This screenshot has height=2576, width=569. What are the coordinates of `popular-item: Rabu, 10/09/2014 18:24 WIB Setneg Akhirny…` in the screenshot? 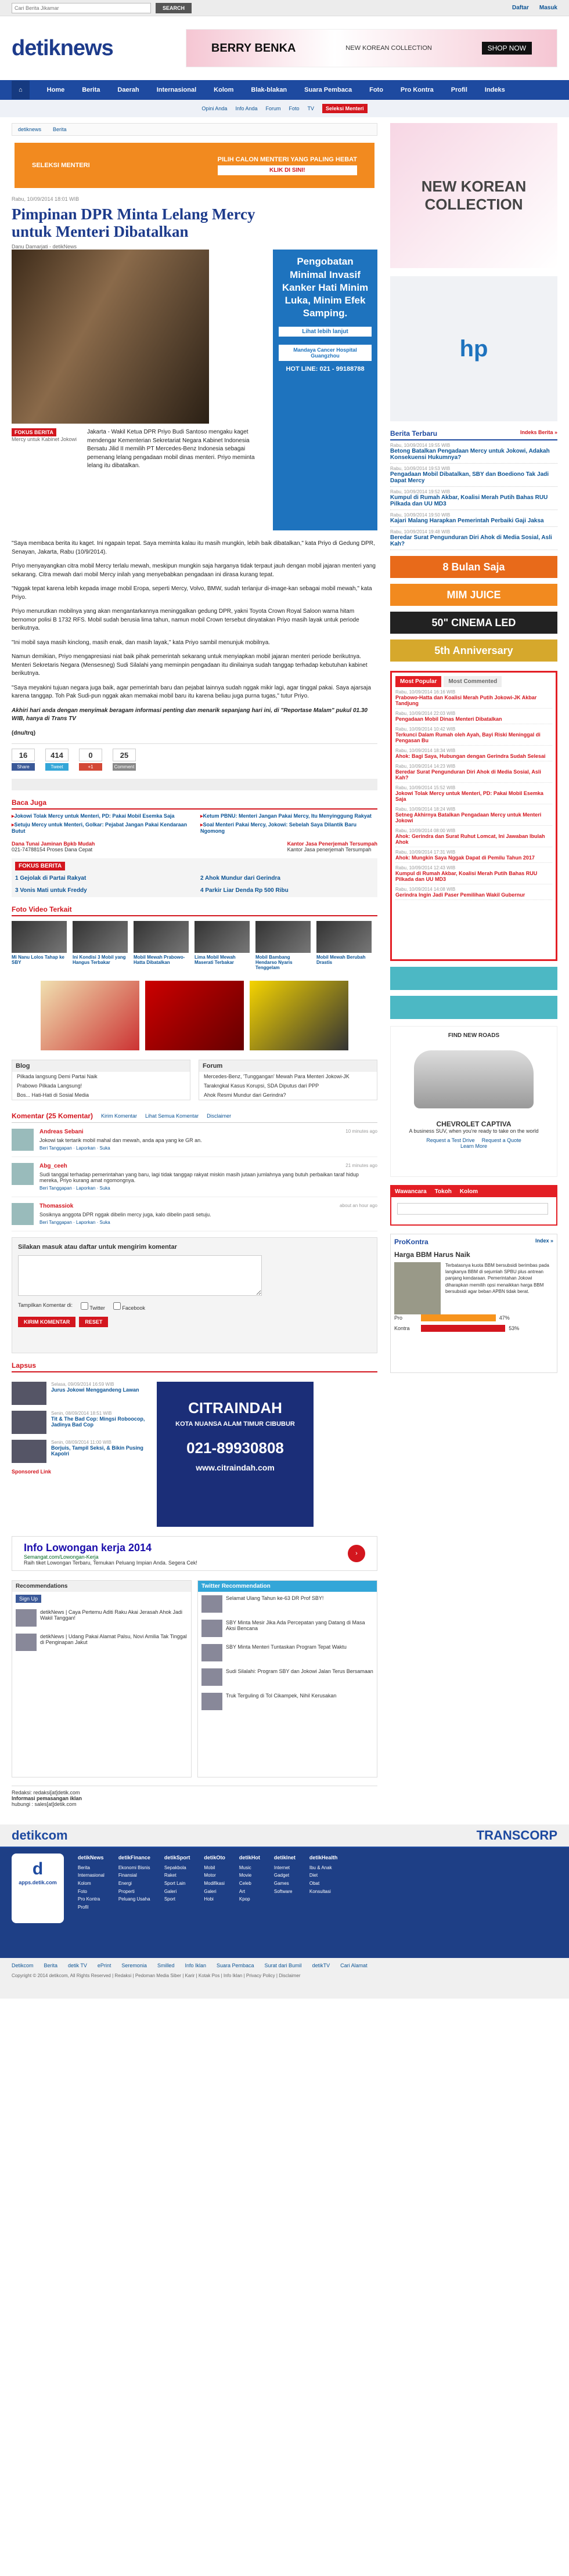 It's located at (473, 815).